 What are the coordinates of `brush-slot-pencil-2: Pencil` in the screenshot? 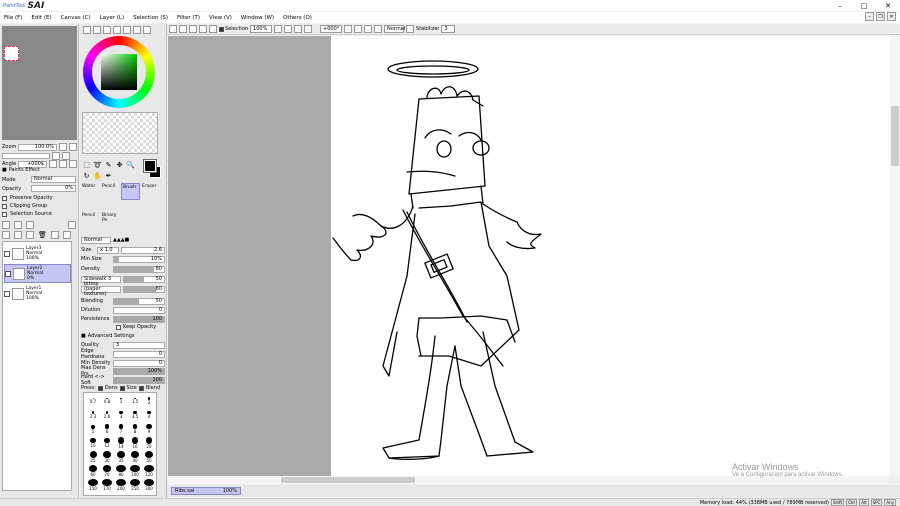 It's located at (90, 220).